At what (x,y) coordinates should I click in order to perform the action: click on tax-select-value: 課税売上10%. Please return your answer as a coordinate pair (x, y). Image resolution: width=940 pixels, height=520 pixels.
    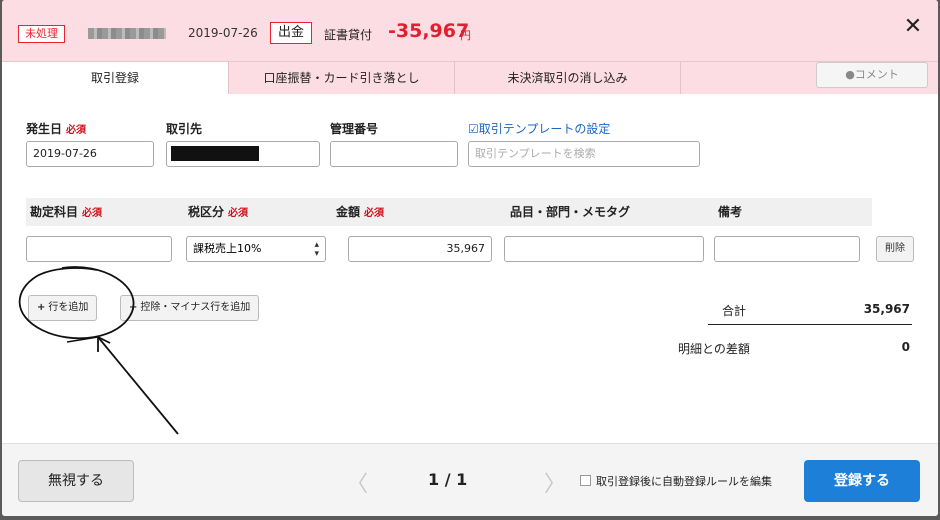
    Looking at the image, I should click on (227, 248).